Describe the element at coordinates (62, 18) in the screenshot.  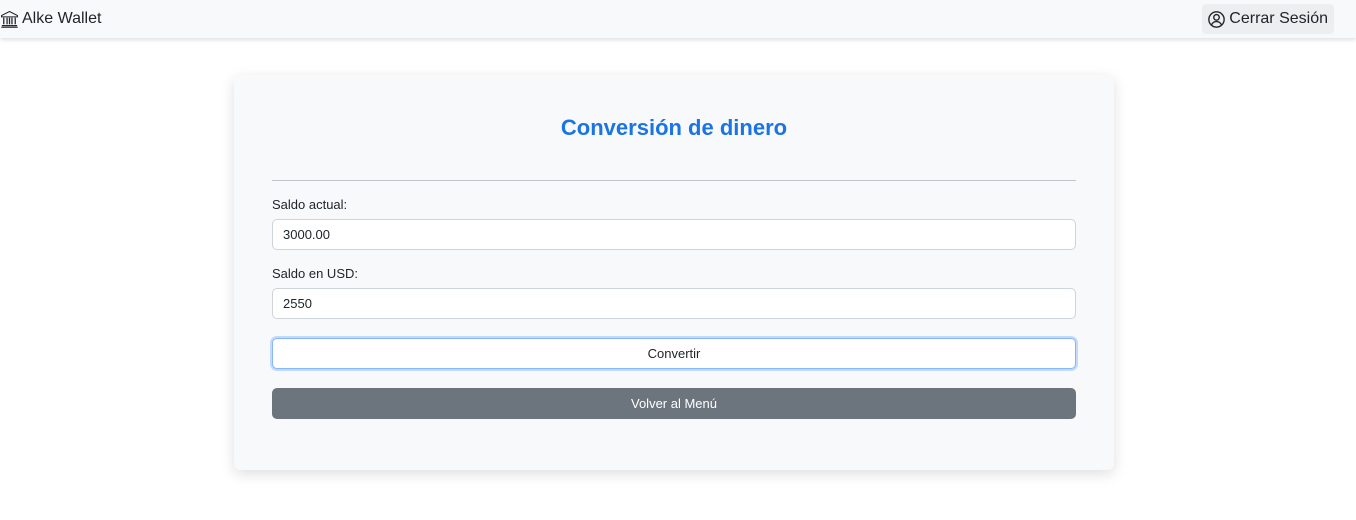
I see `brand-label: Alke Wallet` at that location.